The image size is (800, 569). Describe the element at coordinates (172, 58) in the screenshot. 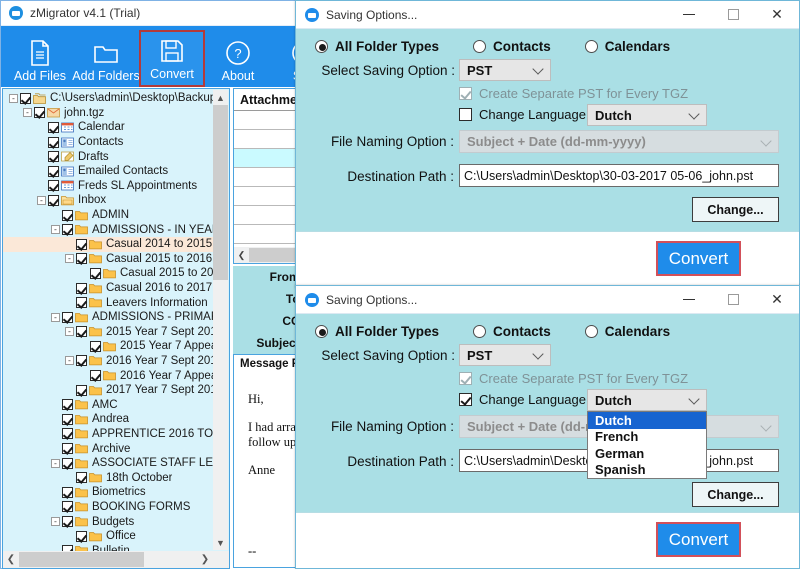

I see `toolbar-button-convert: Convert` at that location.